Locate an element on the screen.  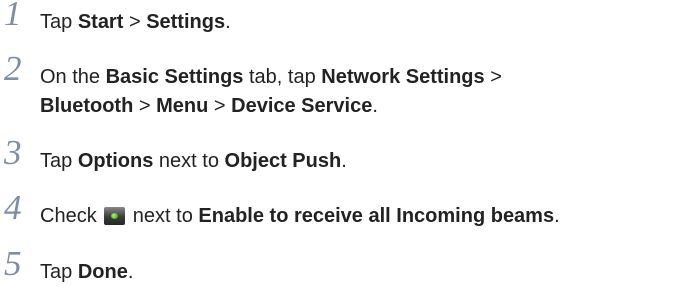
step-text: Tap Done. is located at coordinates (86, 272).